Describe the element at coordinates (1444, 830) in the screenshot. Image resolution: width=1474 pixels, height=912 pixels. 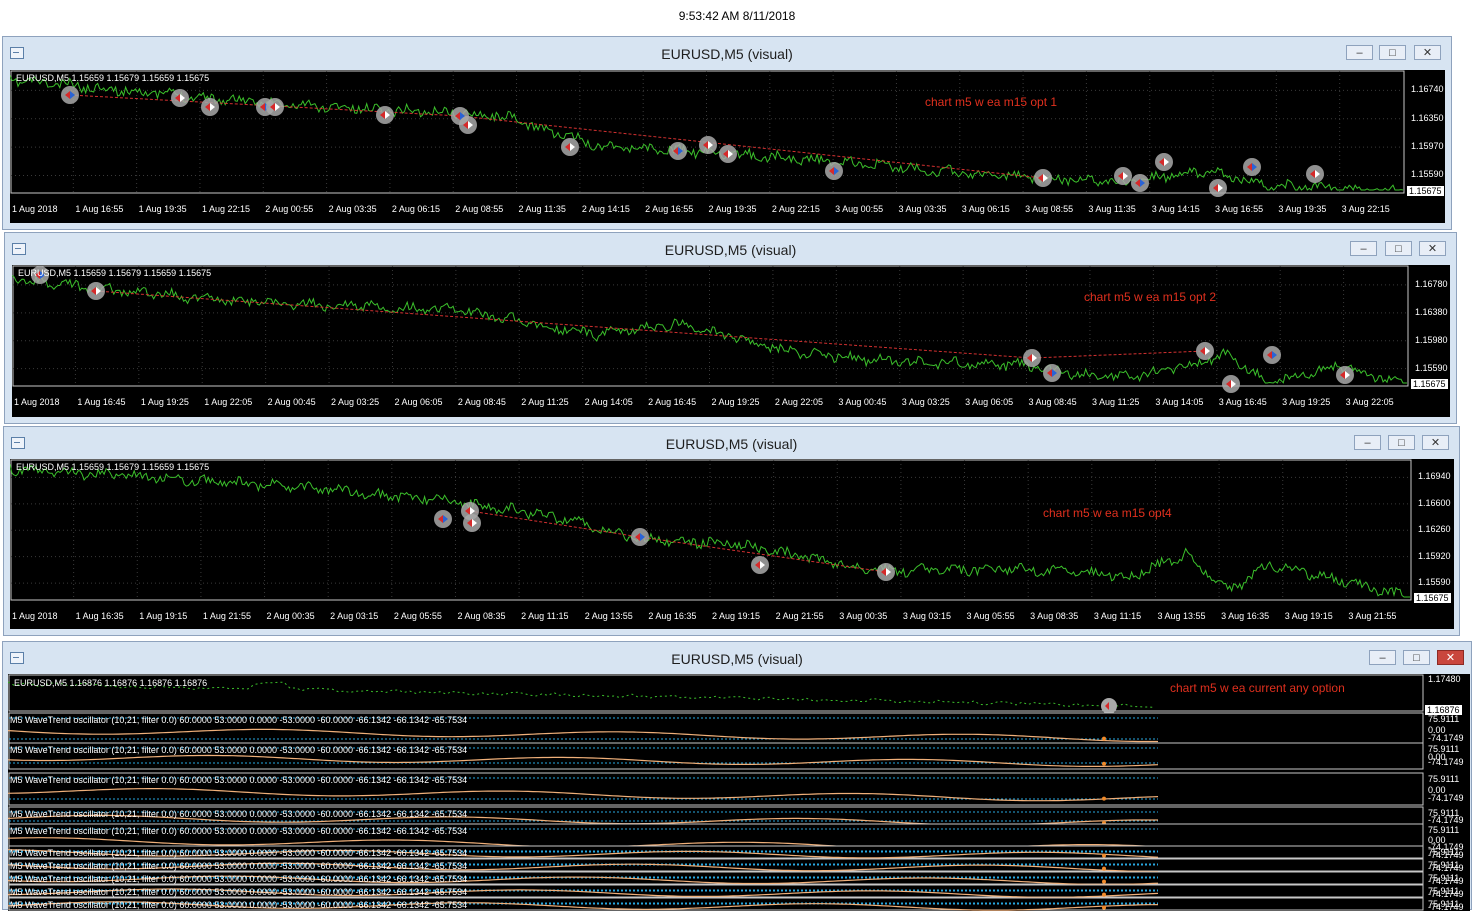
I see `indicator-axis-label: 75.9111` at that location.